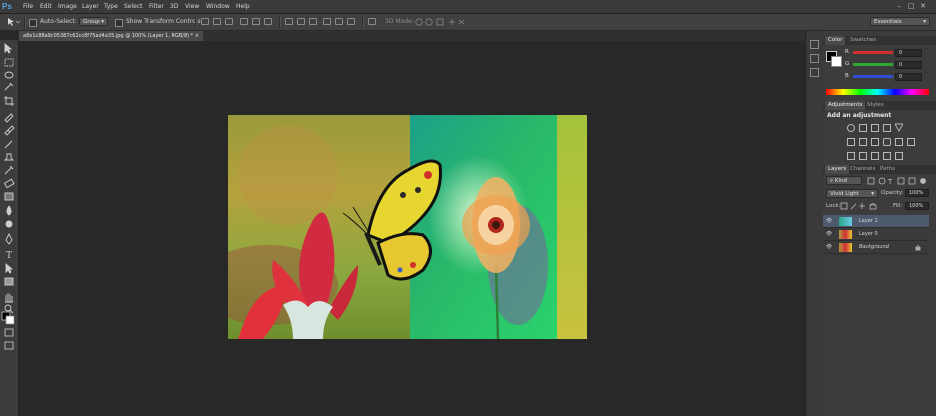  What do you see at coordinates (876, 234) in the screenshot?
I see `layer-row-layer-0: 👁 Layer 0` at bounding box center [876, 234].